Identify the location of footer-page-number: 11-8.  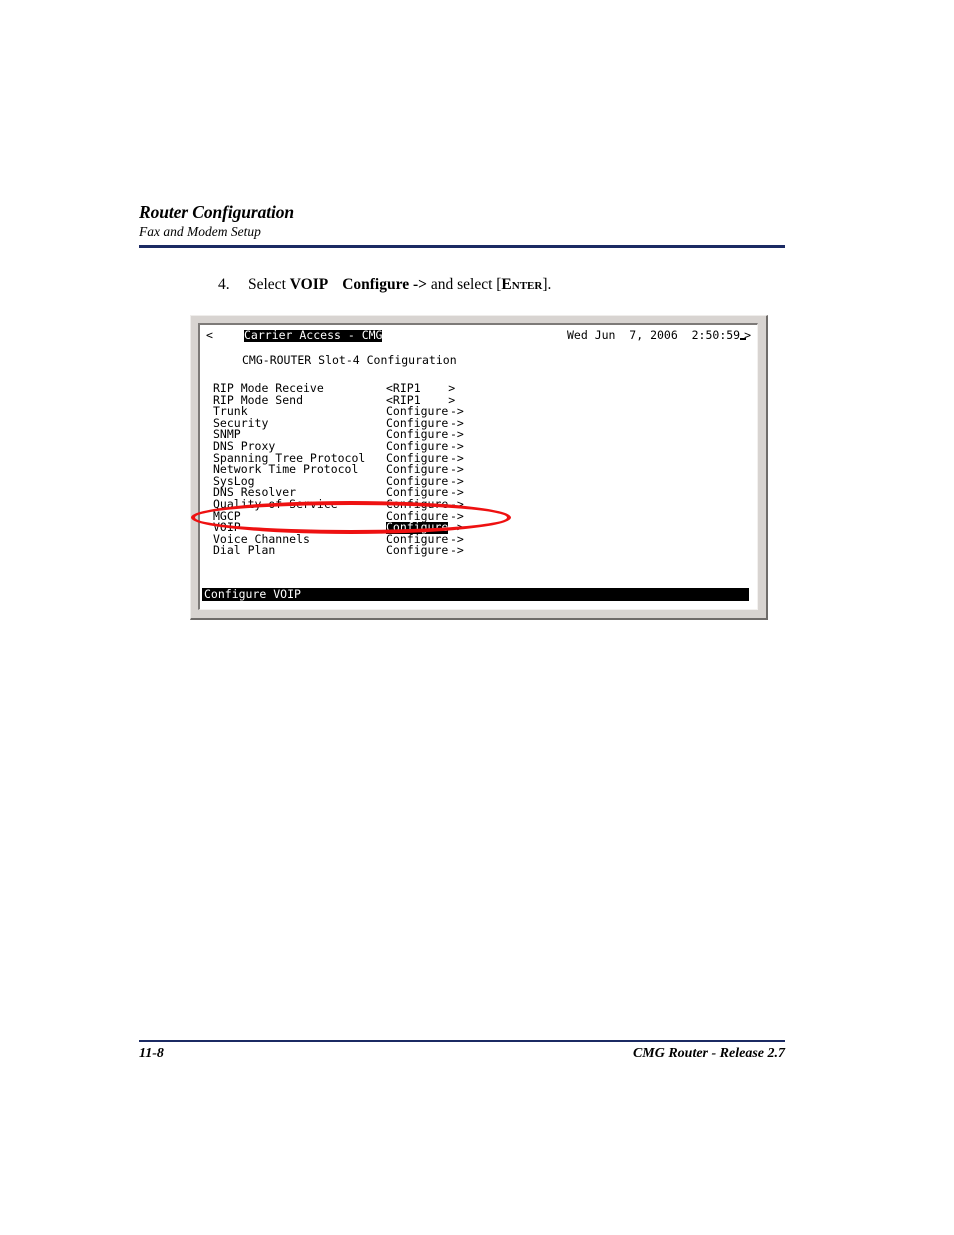
(151, 1053).